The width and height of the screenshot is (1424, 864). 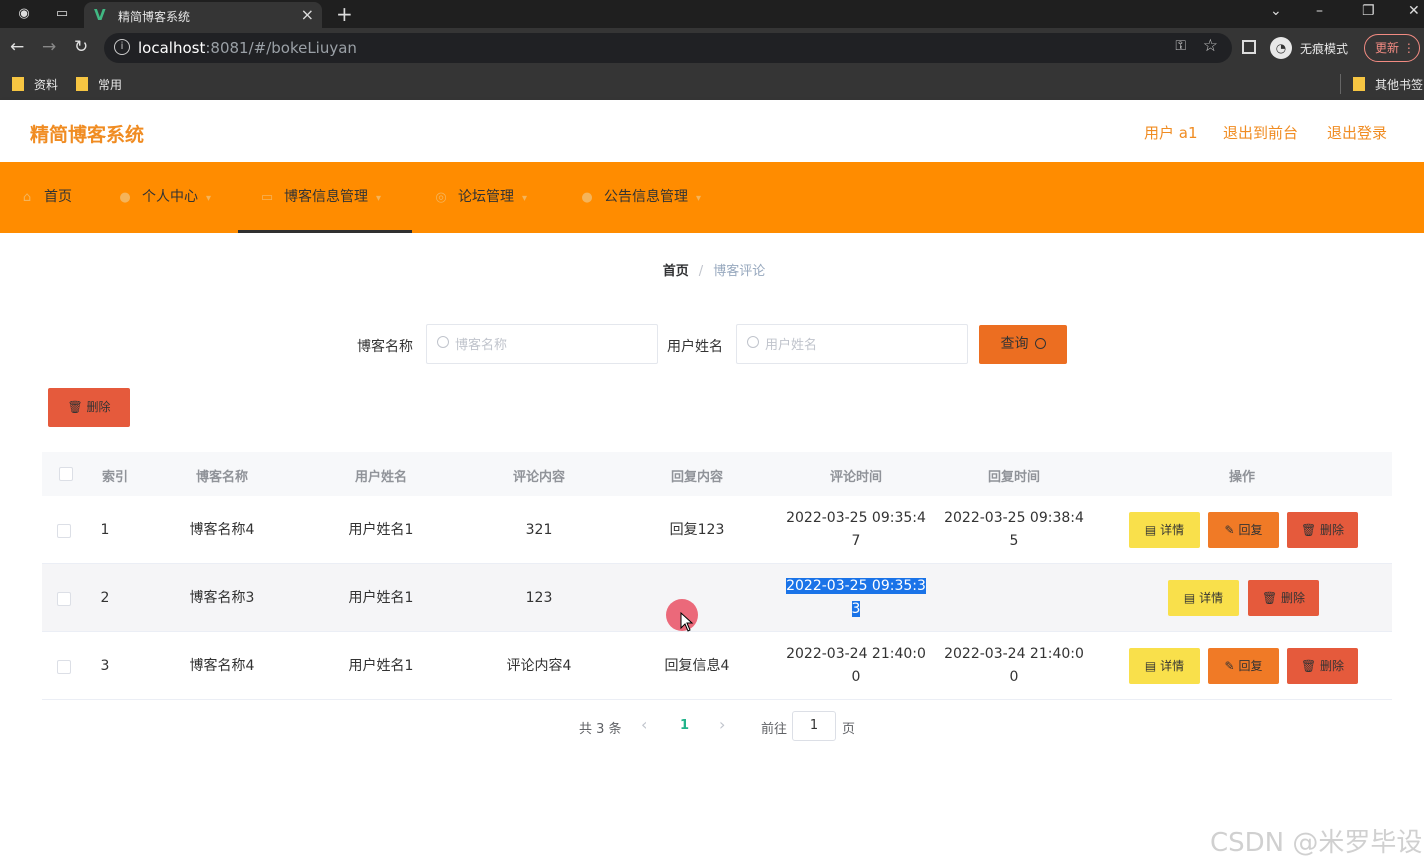 What do you see at coordinates (856, 597) in the screenshot?
I see `comment-time-cell: 2022-03-25 09:35:3 3` at bounding box center [856, 597].